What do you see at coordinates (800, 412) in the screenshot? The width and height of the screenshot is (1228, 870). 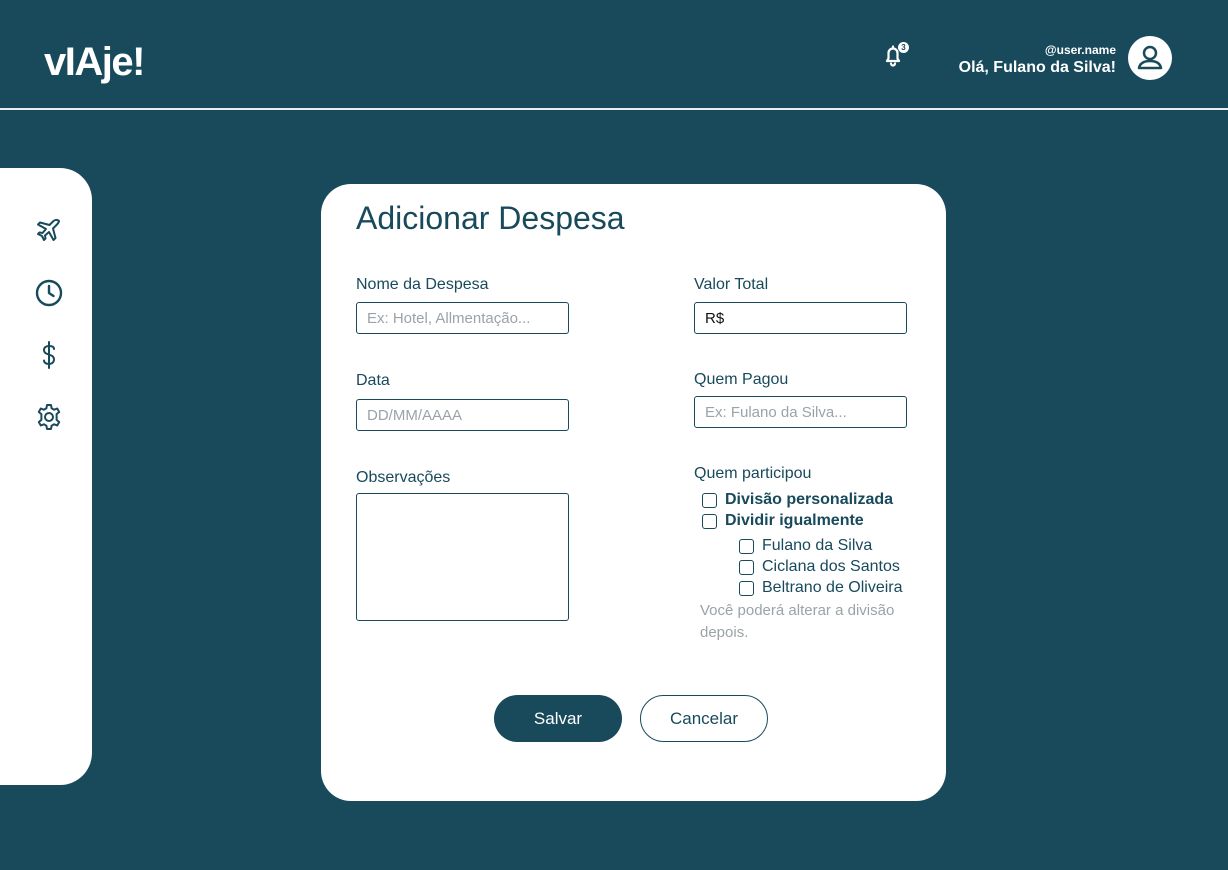 I see `payer-input` at bounding box center [800, 412].